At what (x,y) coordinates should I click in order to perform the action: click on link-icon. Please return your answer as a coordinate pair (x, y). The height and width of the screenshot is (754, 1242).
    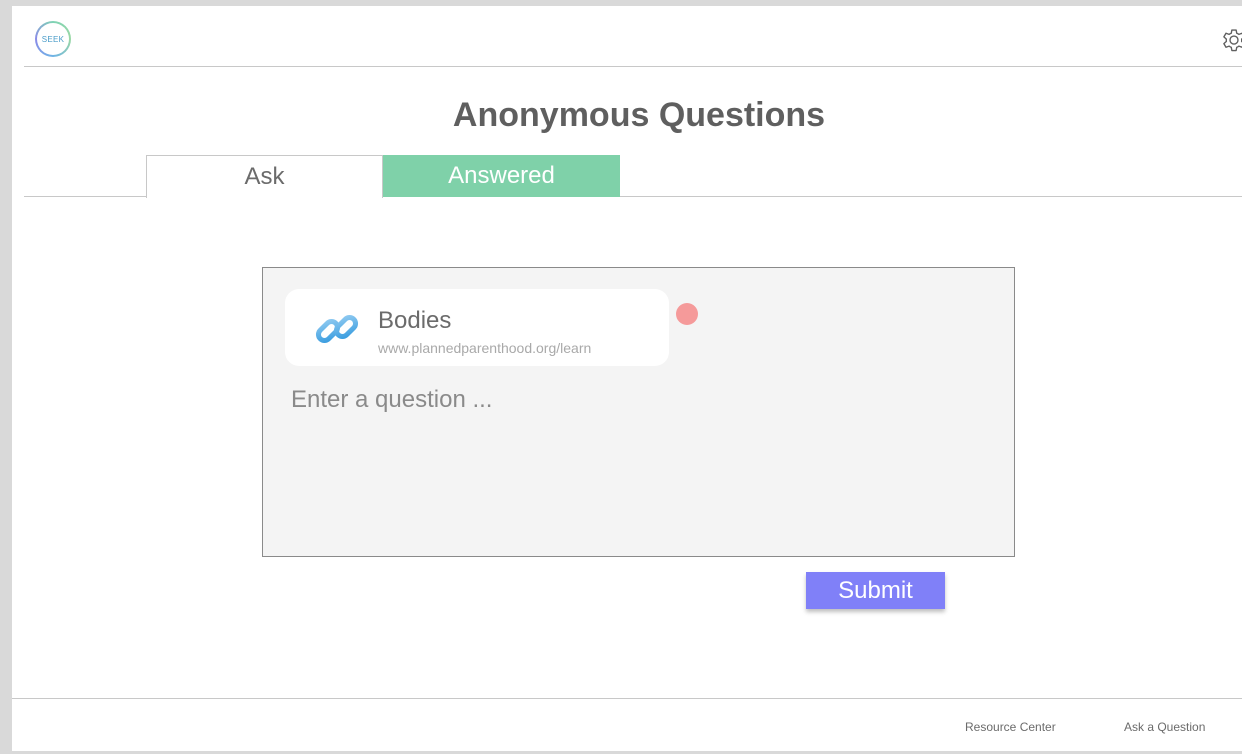
    Looking at the image, I should click on (337, 329).